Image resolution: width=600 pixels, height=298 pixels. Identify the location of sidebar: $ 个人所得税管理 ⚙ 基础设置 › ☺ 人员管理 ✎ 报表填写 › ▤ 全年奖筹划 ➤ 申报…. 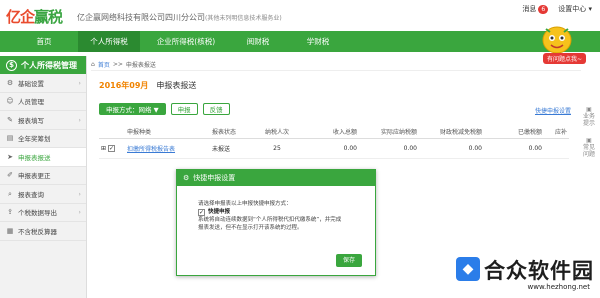
(43, 177).